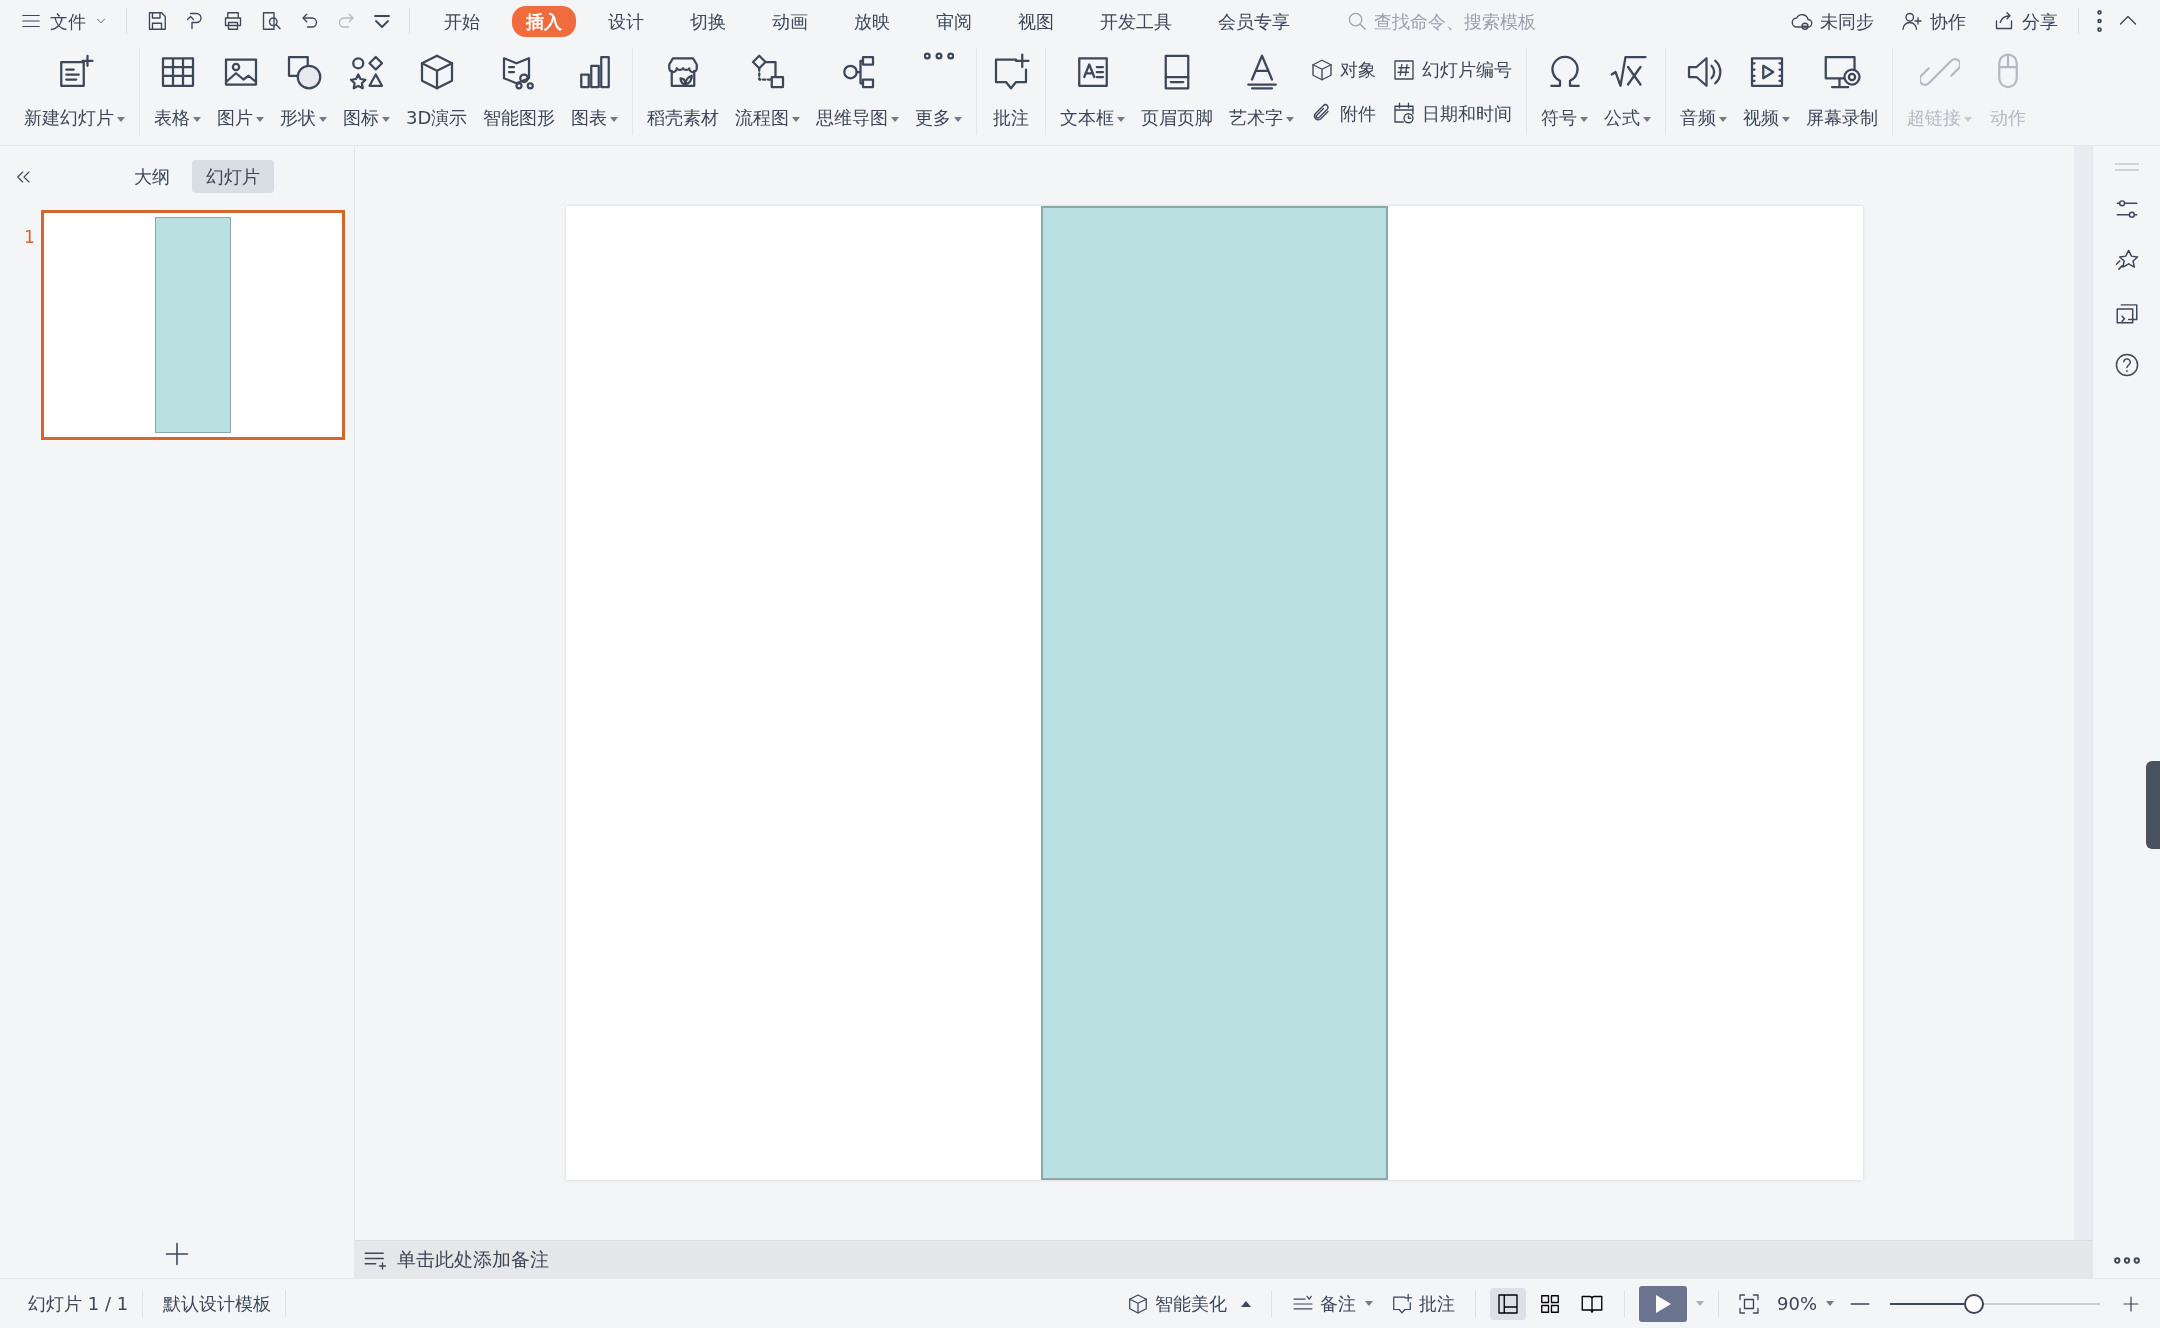 This screenshot has width=2160, height=1328. What do you see at coordinates (240, 91) in the screenshot?
I see `ribbon-button: 图片` at bounding box center [240, 91].